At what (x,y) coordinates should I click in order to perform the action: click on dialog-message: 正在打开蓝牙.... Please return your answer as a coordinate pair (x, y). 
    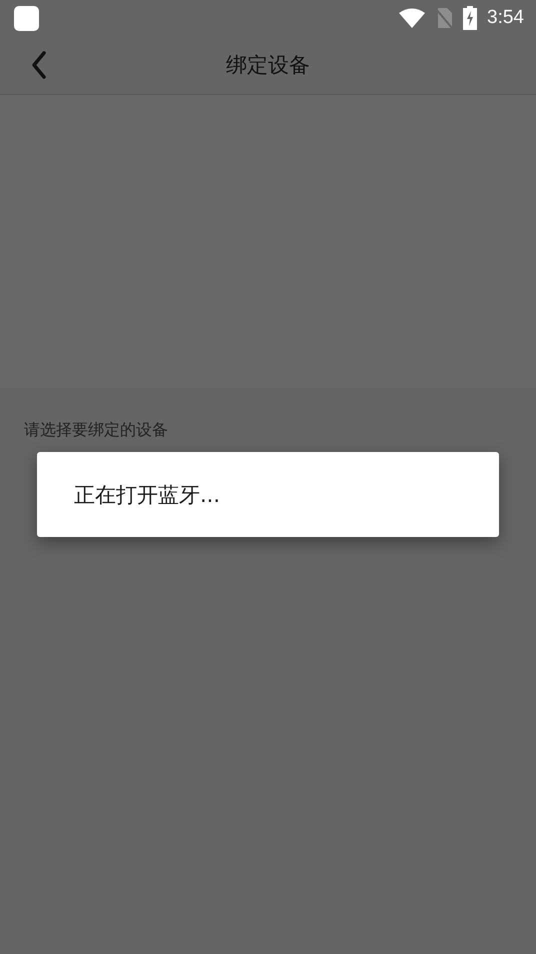
    Looking at the image, I should click on (147, 495).